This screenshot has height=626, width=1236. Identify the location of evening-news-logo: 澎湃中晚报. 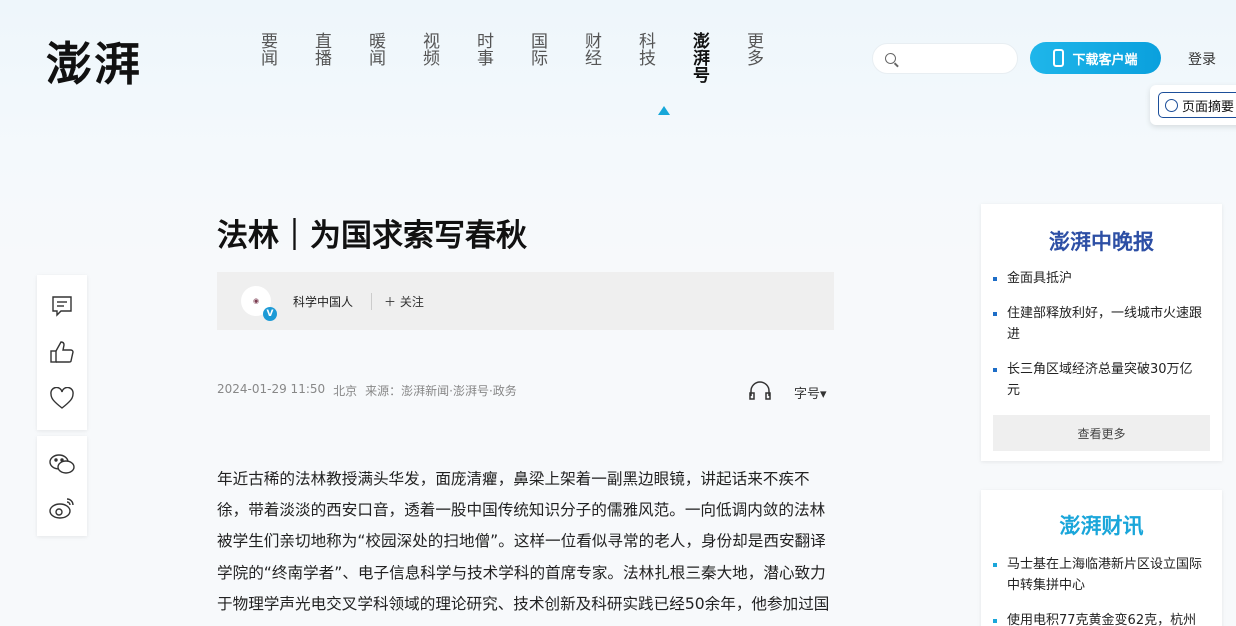
(1101, 236).